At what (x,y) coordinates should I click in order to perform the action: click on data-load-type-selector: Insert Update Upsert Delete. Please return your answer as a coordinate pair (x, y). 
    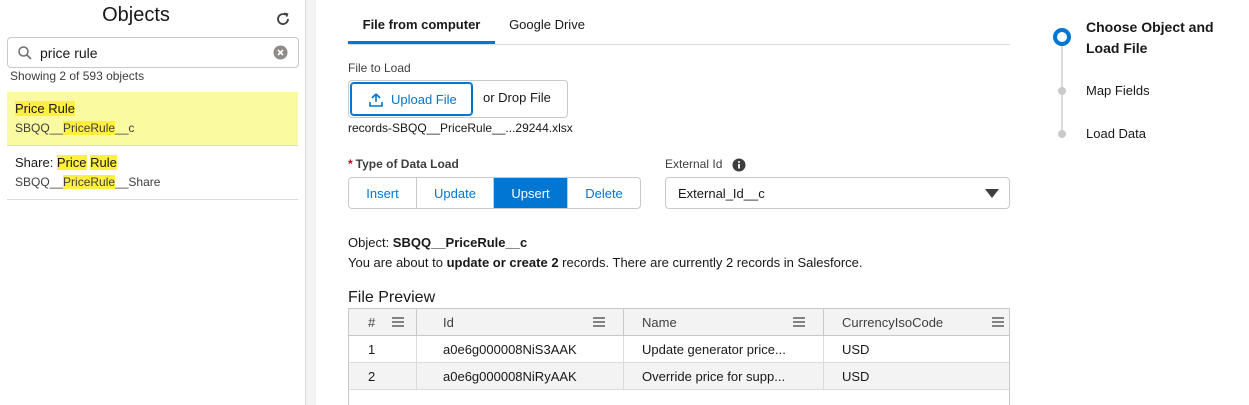
    Looking at the image, I should click on (494, 193).